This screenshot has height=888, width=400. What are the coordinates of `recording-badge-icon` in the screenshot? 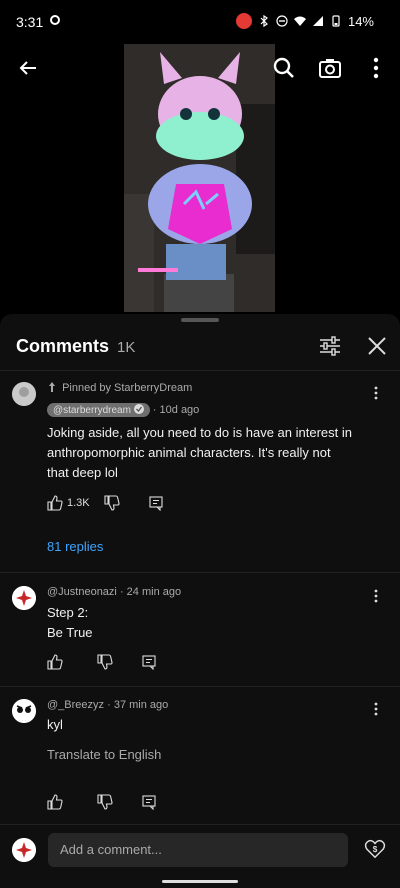 It's located at (243, 21).